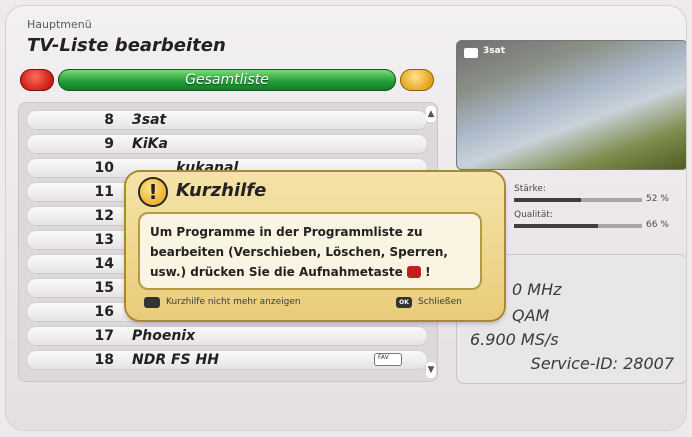 This screenshot has width=692, height=437. I want to click on channel-row-9: 9 KiKa, so click(227, 144).